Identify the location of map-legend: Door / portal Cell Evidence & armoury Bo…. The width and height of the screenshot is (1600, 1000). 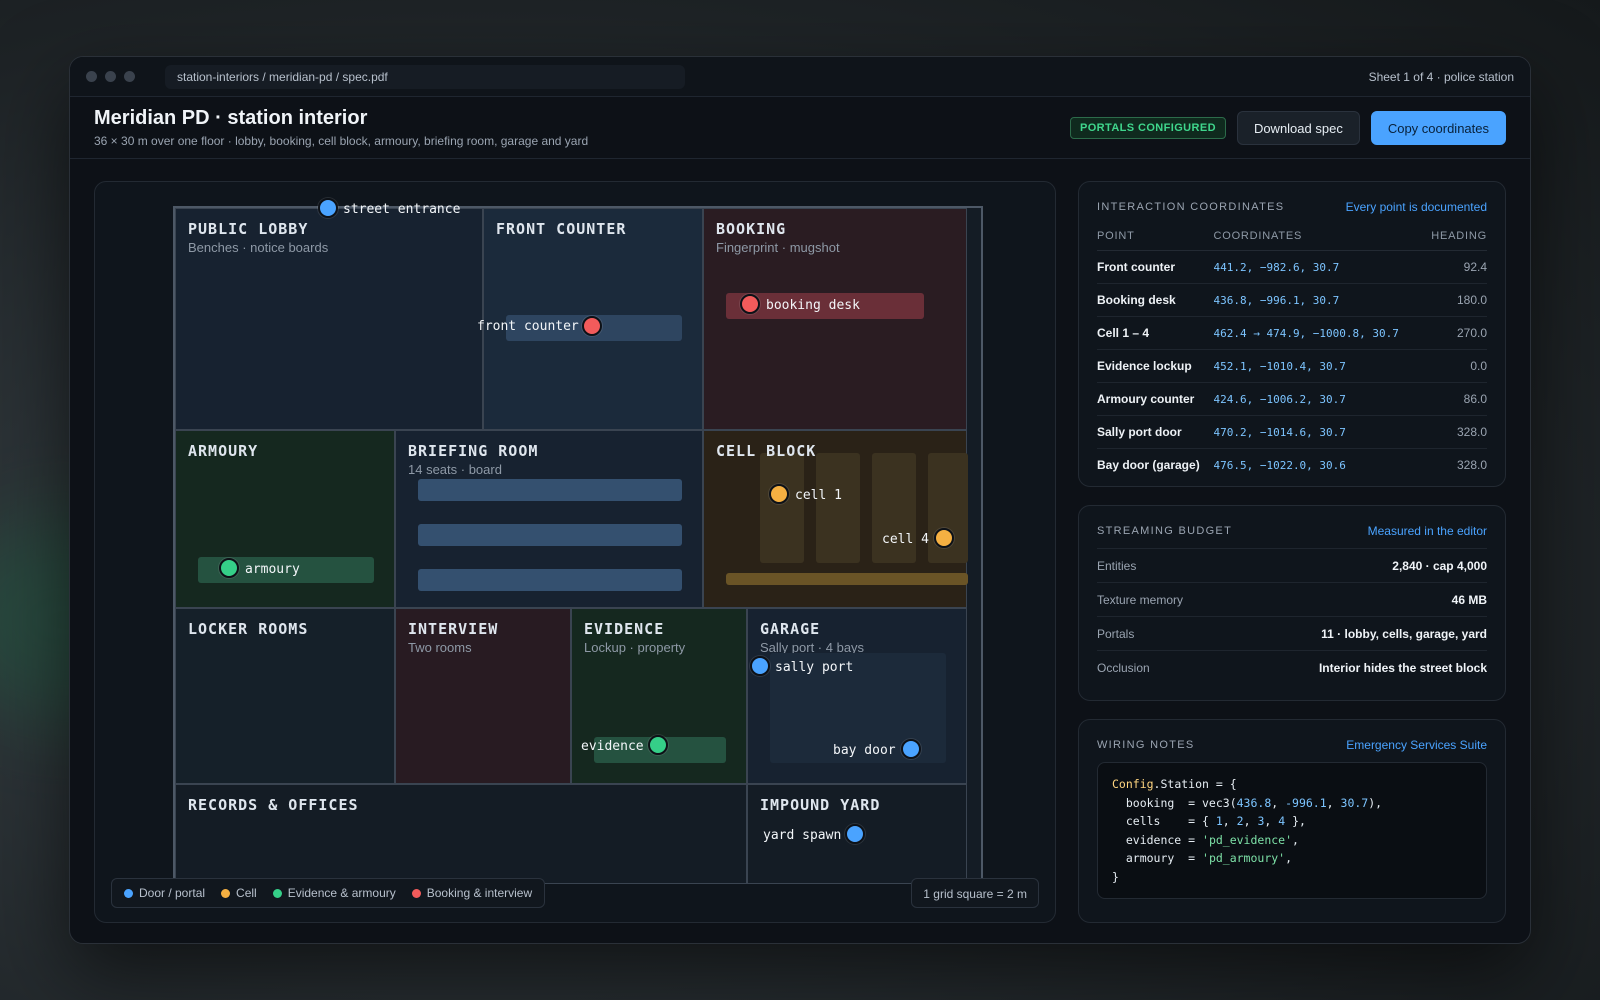
(328, 893).